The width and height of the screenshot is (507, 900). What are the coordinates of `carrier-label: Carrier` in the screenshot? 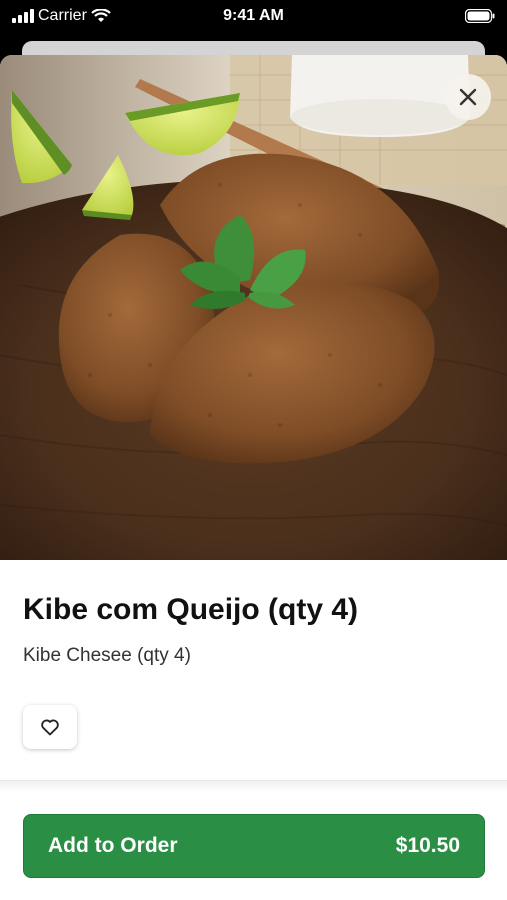 It's located at (62, 15).